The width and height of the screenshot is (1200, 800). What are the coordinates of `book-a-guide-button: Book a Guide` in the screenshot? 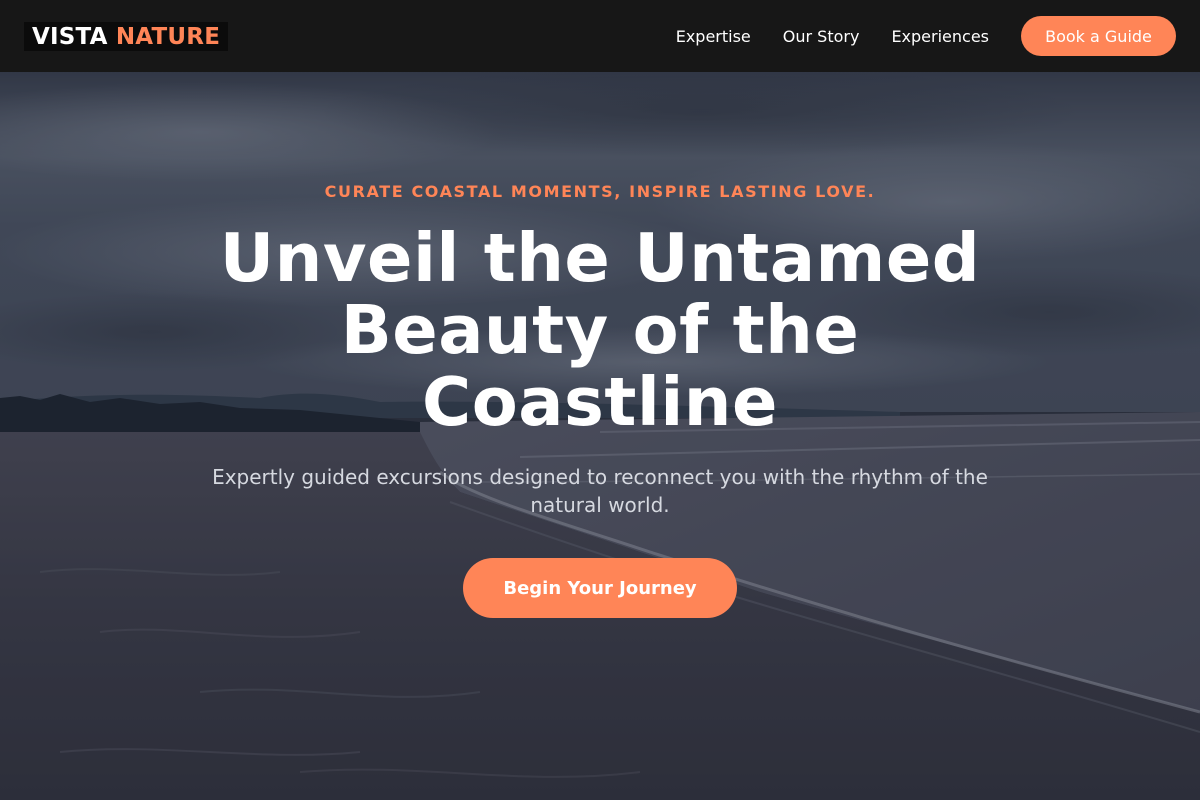 It's located at (1098, 36).